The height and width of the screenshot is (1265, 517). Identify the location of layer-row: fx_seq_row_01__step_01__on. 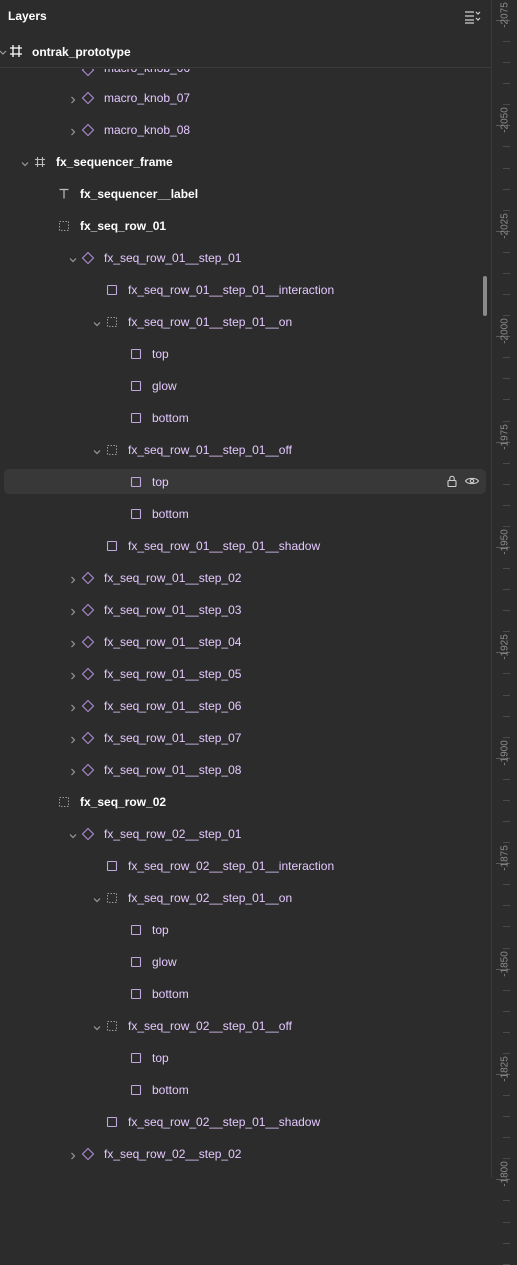
(245, 322).